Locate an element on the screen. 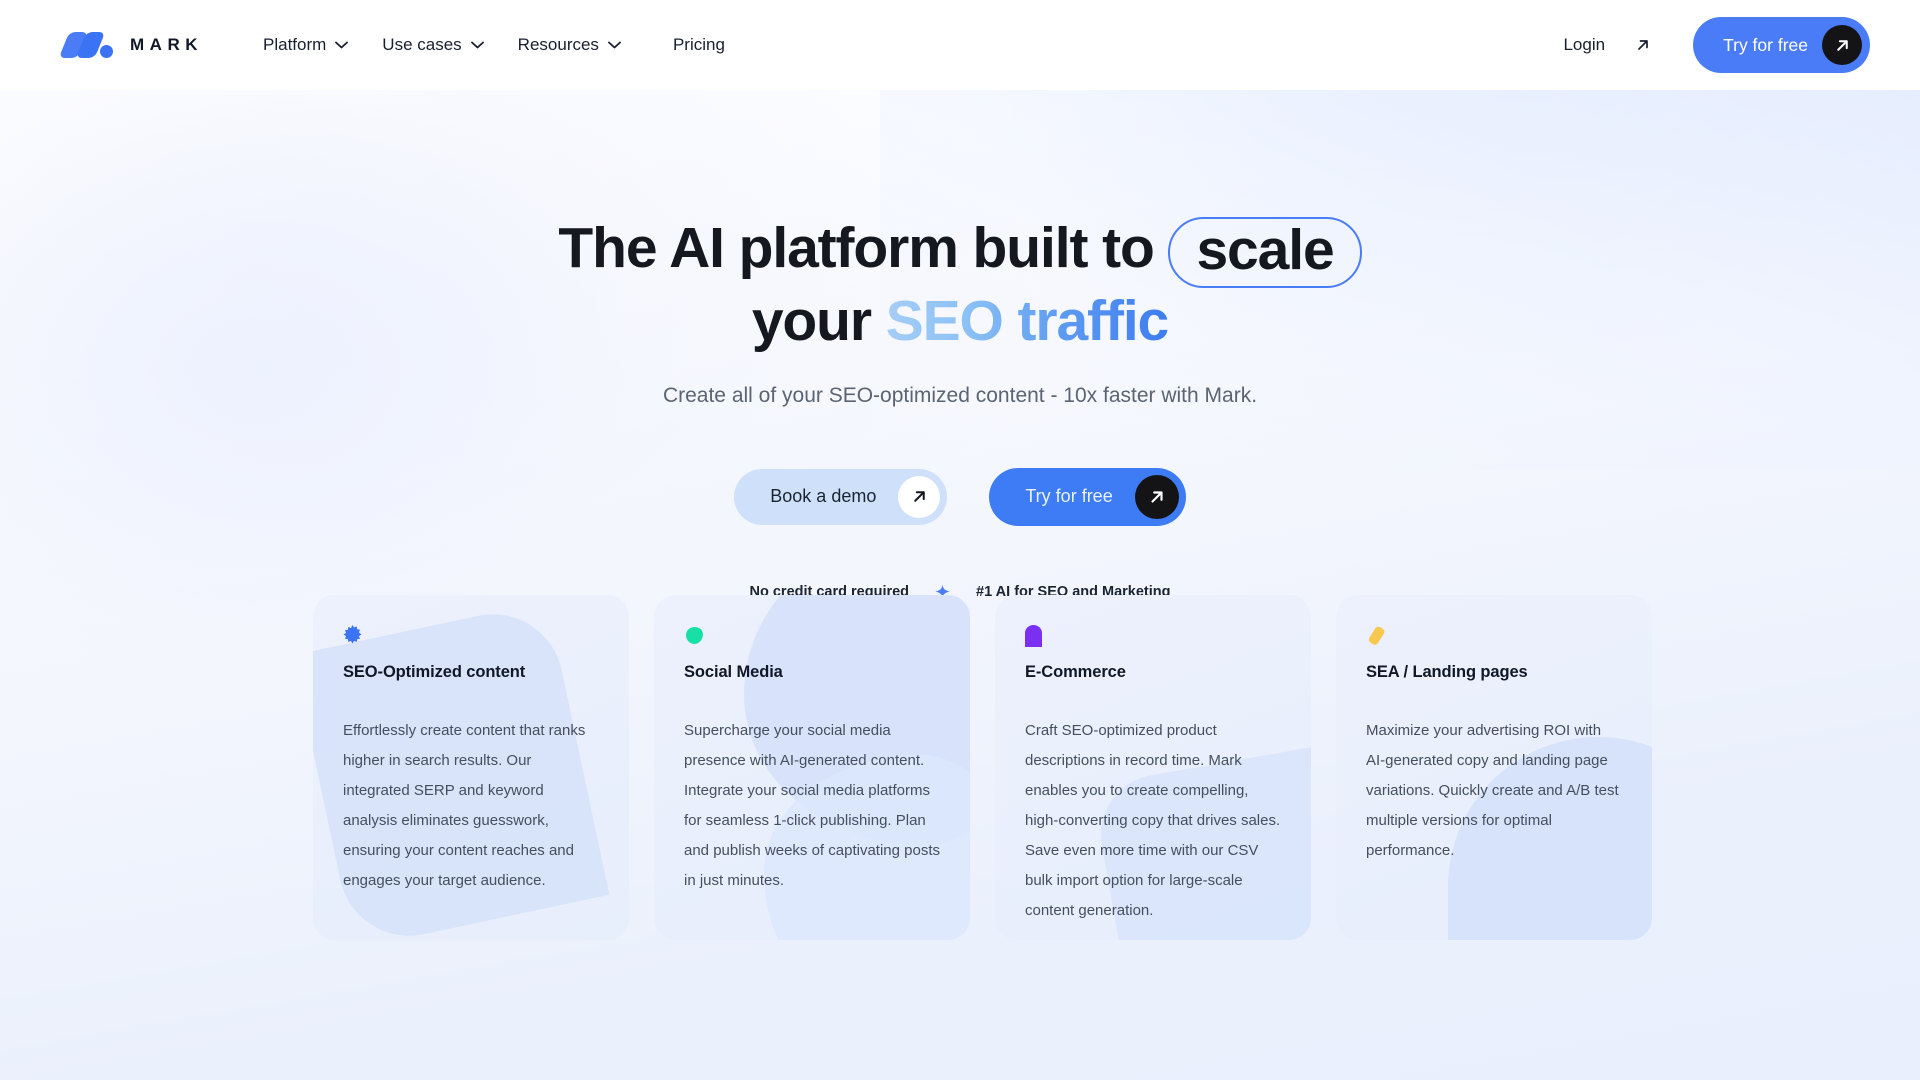  header-actions: Login Try for free is located at coordinates (1710, 45).